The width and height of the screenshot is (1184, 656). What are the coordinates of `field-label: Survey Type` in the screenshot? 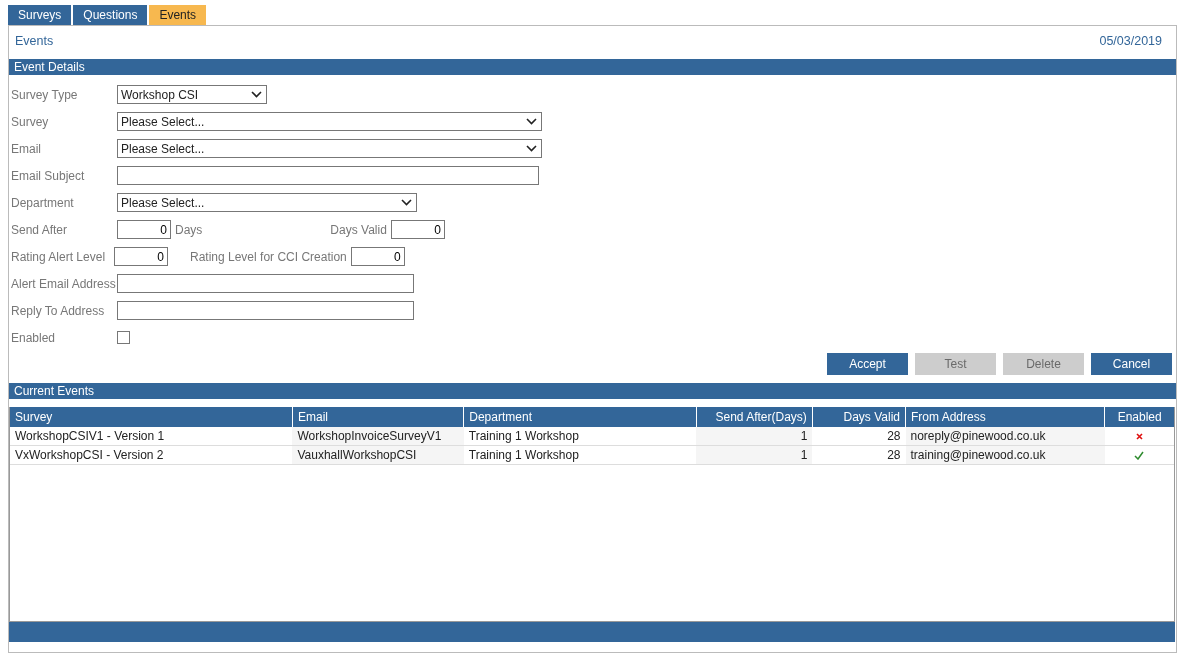 It's located at (45, 95).